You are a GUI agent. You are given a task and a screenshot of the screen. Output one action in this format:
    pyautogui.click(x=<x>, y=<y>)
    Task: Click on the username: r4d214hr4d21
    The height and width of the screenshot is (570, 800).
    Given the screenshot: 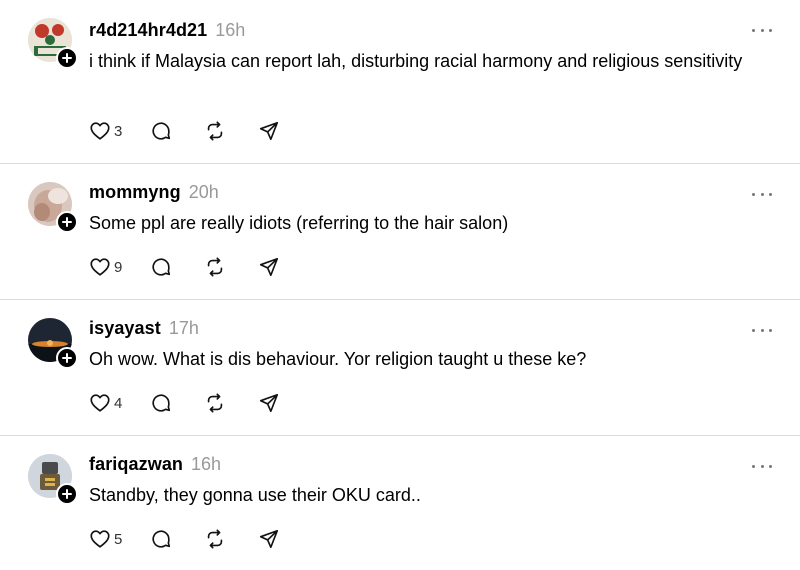 What is the action you would take?
    pyautogui.click(x=148, y=30)
    